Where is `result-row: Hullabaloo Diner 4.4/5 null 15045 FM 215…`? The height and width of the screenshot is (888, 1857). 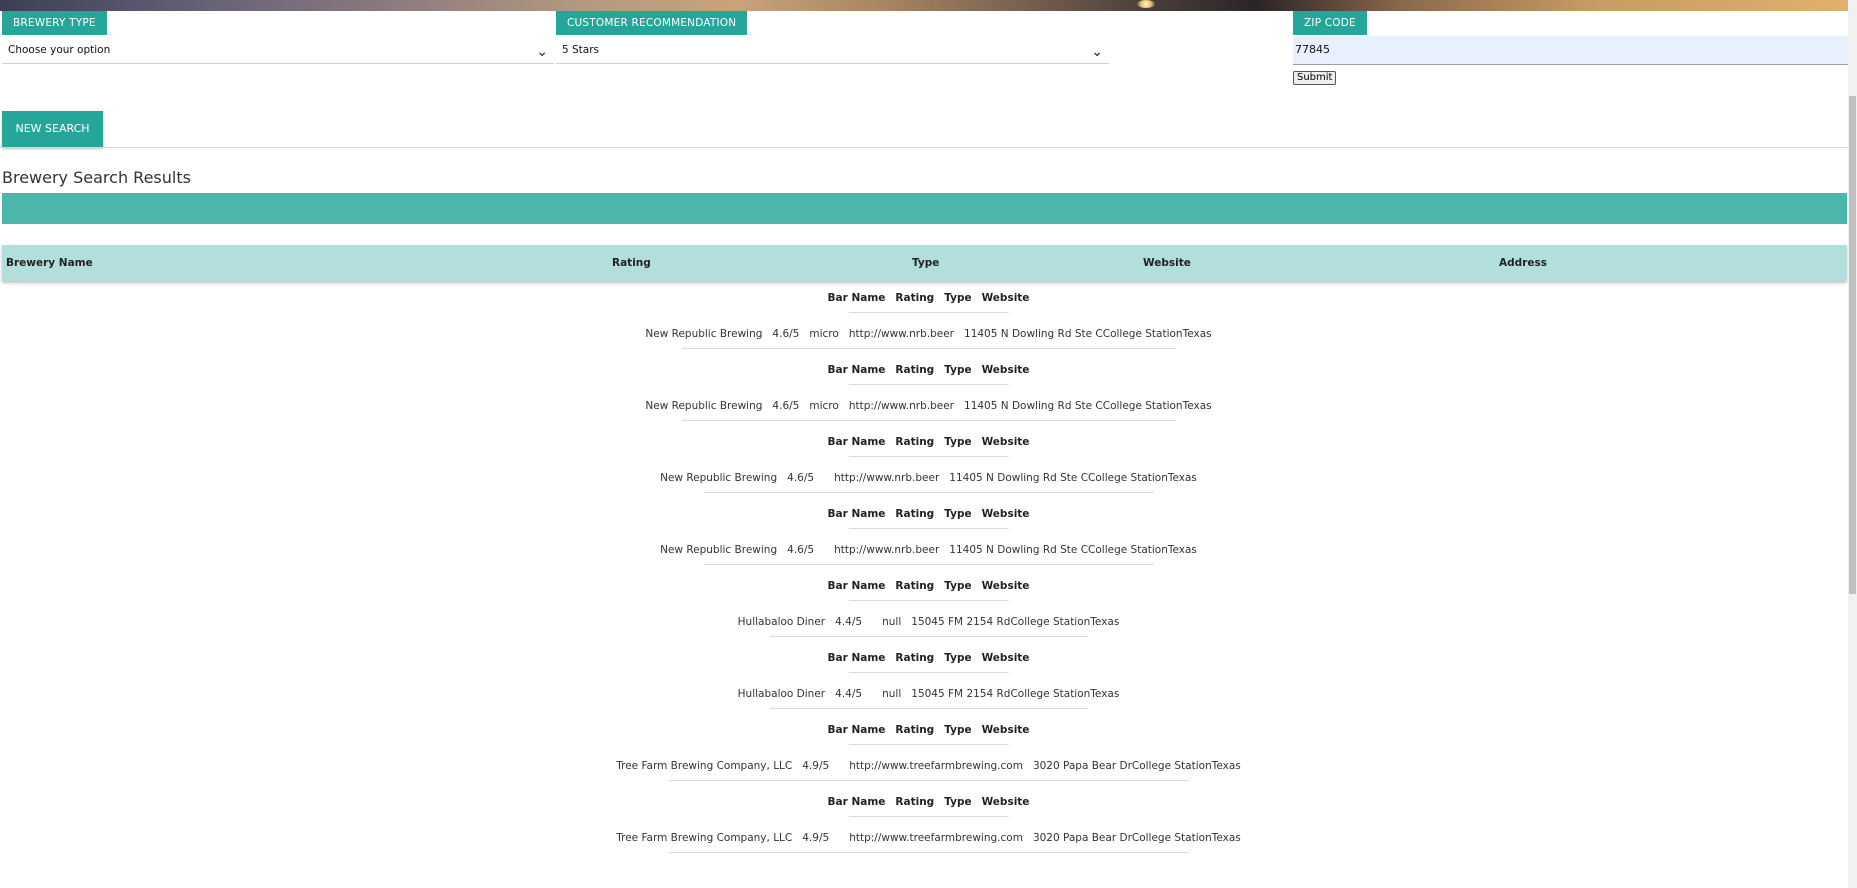
result-row: Hullabaloo Diner 4.4/5 null 15045 FM 215… is located at coordinates (928, 622).